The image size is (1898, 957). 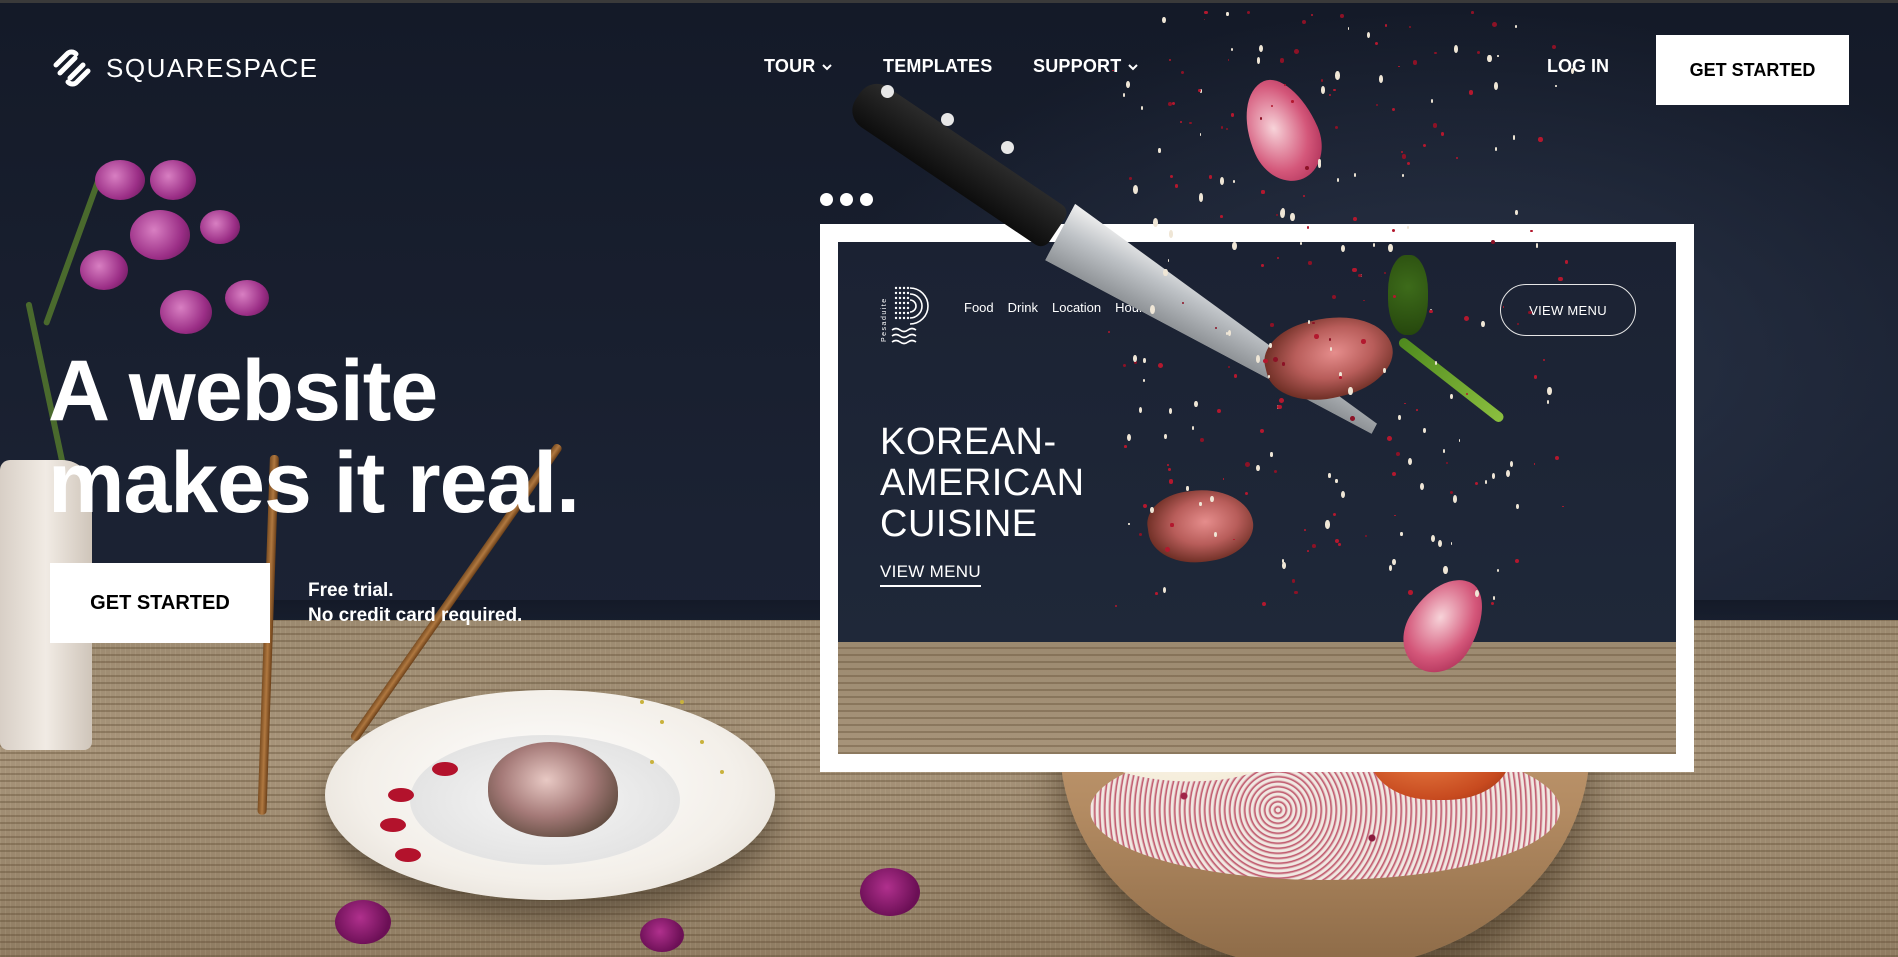 I want to click on get-started-button: GET STARTED, so click(x=1752, y=70).